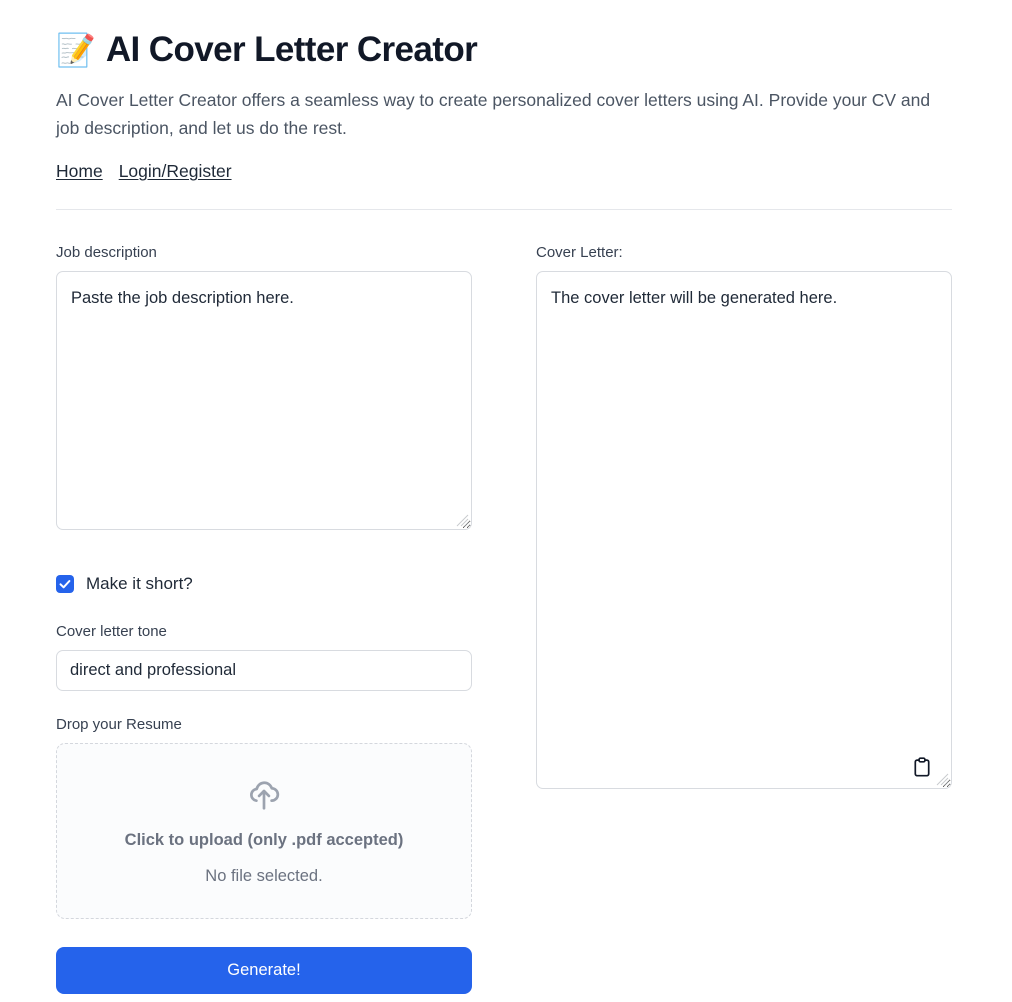  I want to click on page-title-text: AI Cover Letter Creator, so click(291, 49).